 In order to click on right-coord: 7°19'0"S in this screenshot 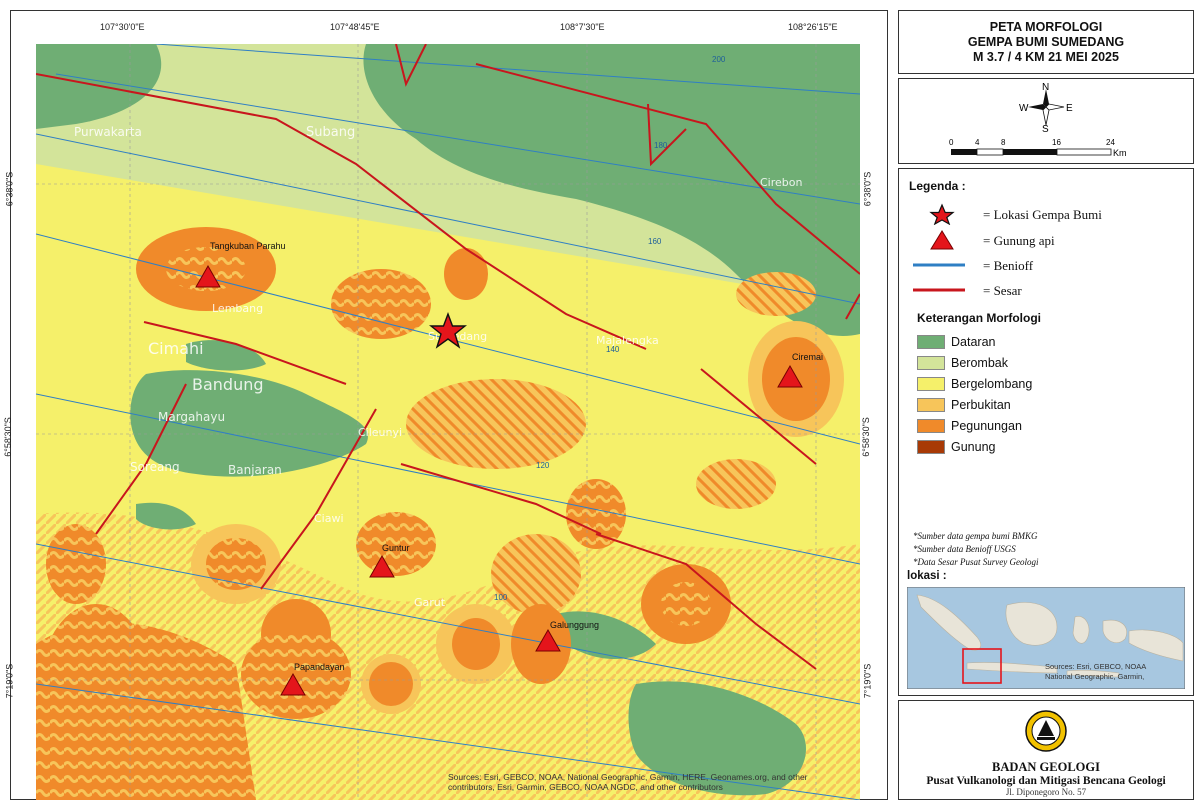, I will do `click(867, 681)`.